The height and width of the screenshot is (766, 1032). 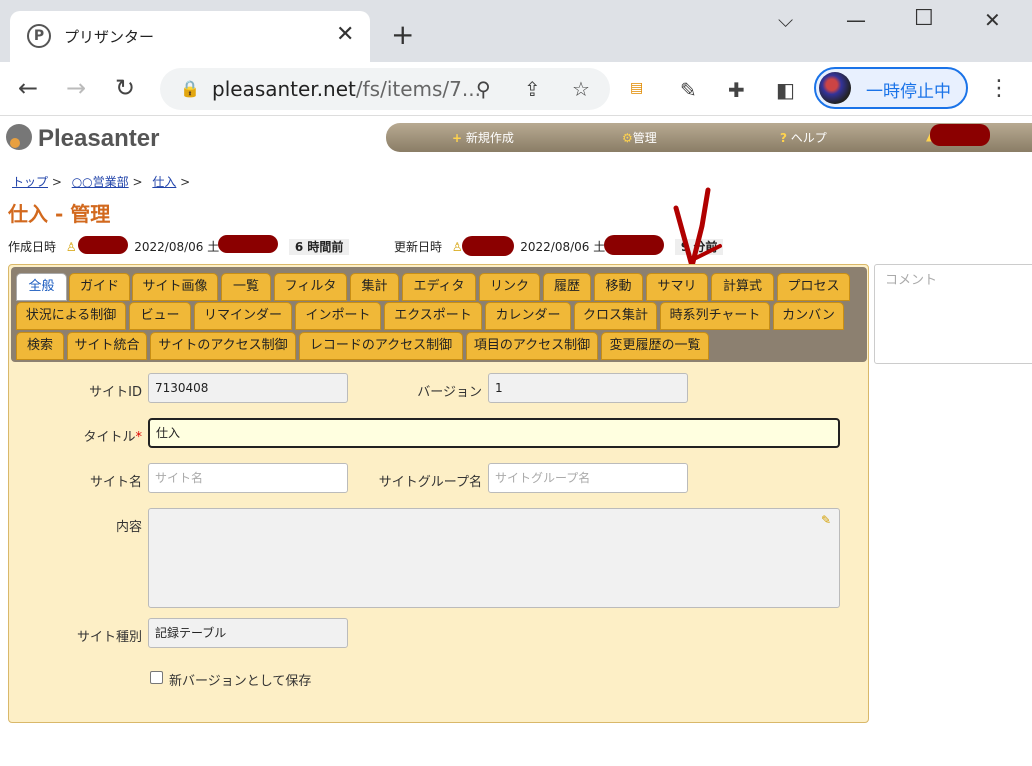 I want to click on bookmark-star-icon: ☆, so click(x=581, y=89).